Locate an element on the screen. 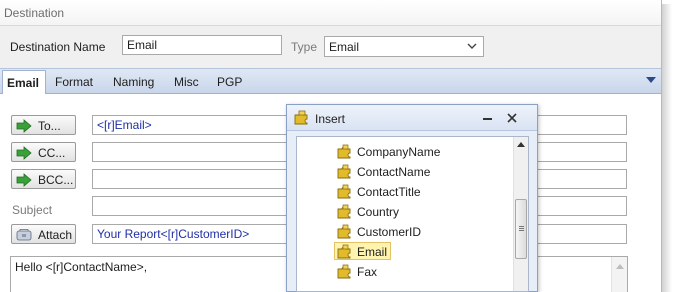 The height and width of the screenshot is (292, 677). list-item-label: CompanyName is located at coordinates (399, 152).